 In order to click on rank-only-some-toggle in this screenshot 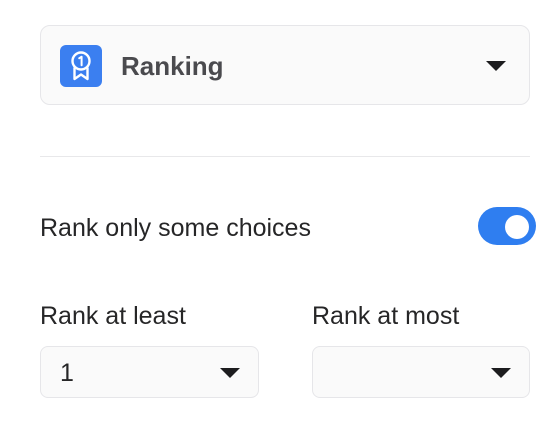, I will do `click(507, 226)`.